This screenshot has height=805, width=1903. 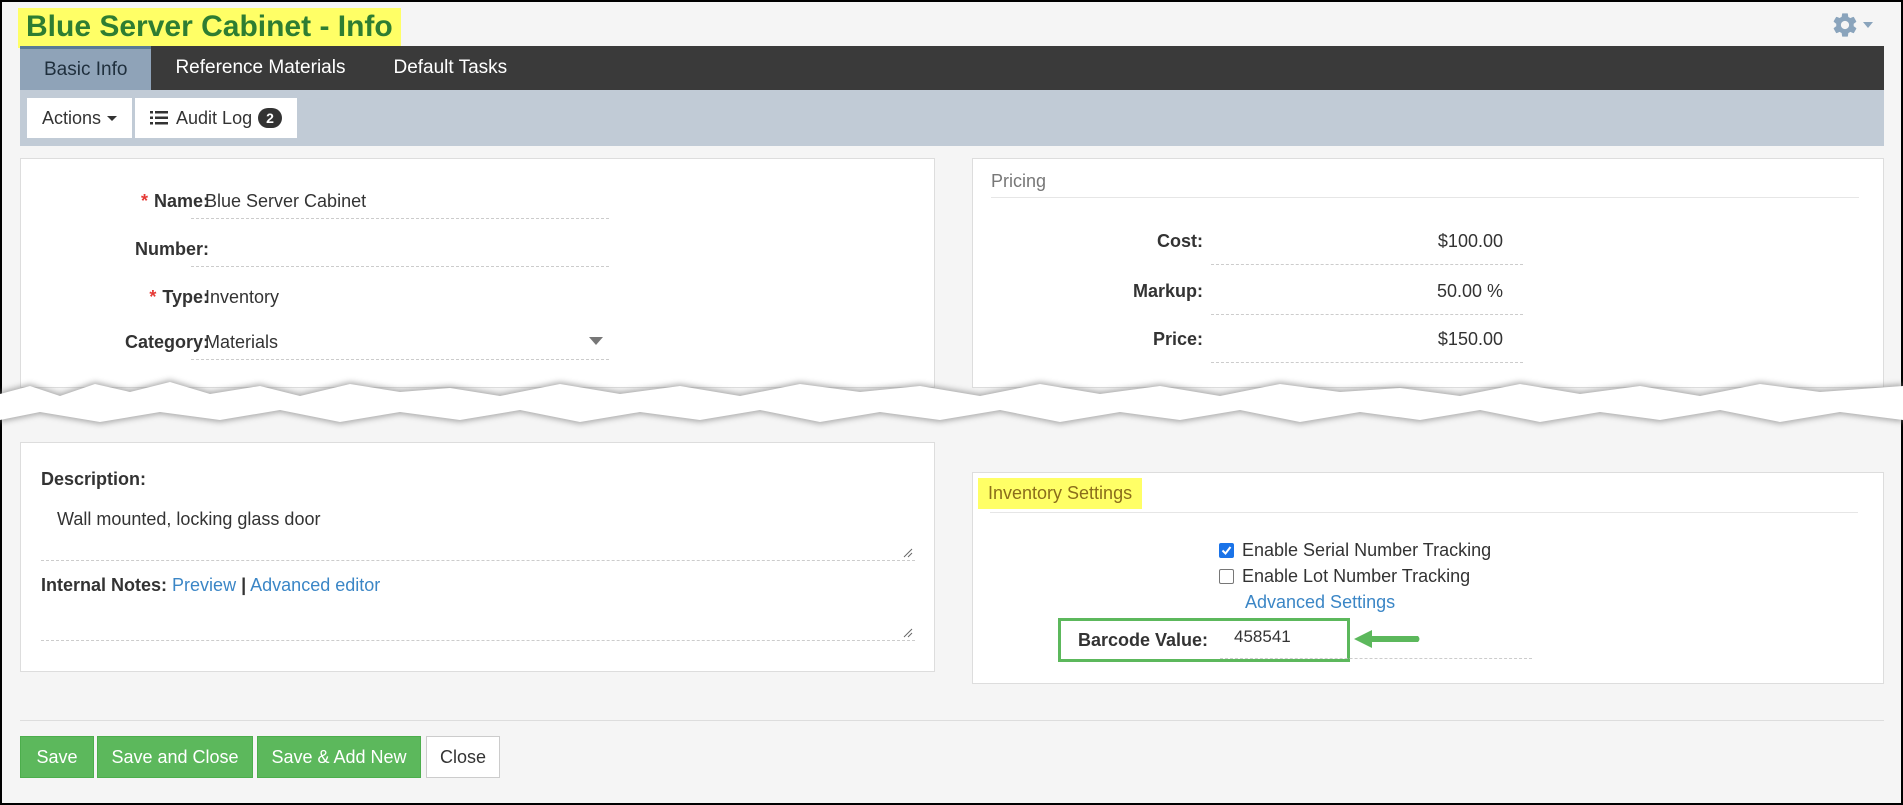 I want to click on description-value: Wall mounted, locking glass door, so click(x=188, y=519).